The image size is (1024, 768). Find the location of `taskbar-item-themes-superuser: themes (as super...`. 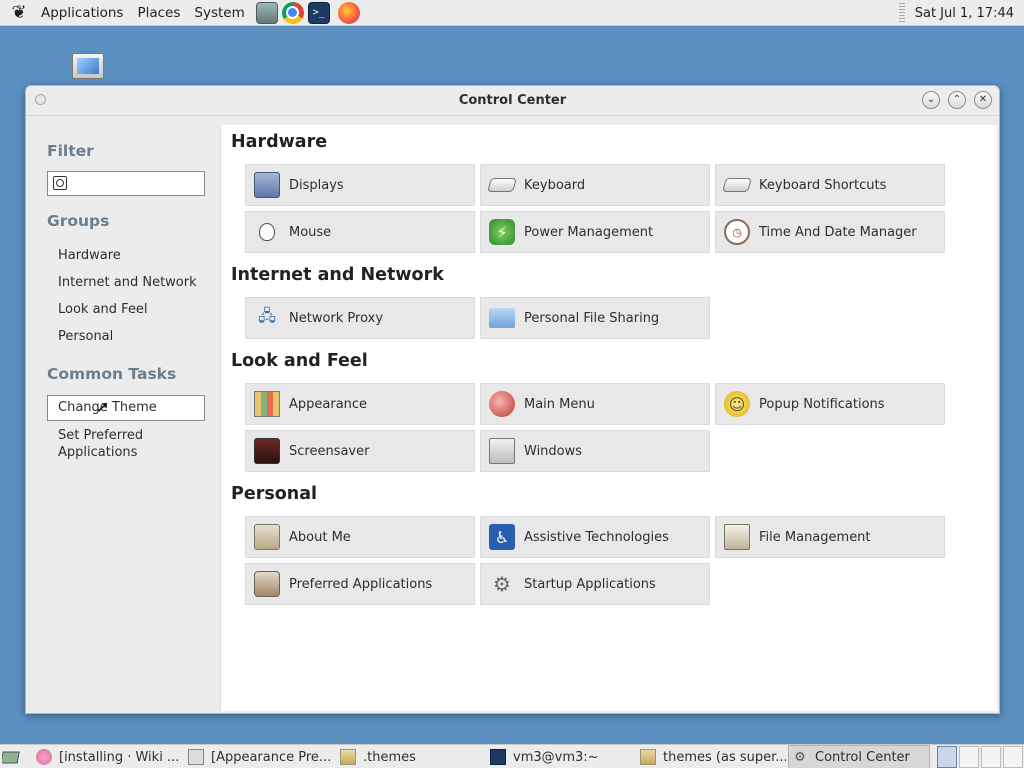

taskbar-item-themes-superuser: themes (as super... is located at coordinates (713, 756).